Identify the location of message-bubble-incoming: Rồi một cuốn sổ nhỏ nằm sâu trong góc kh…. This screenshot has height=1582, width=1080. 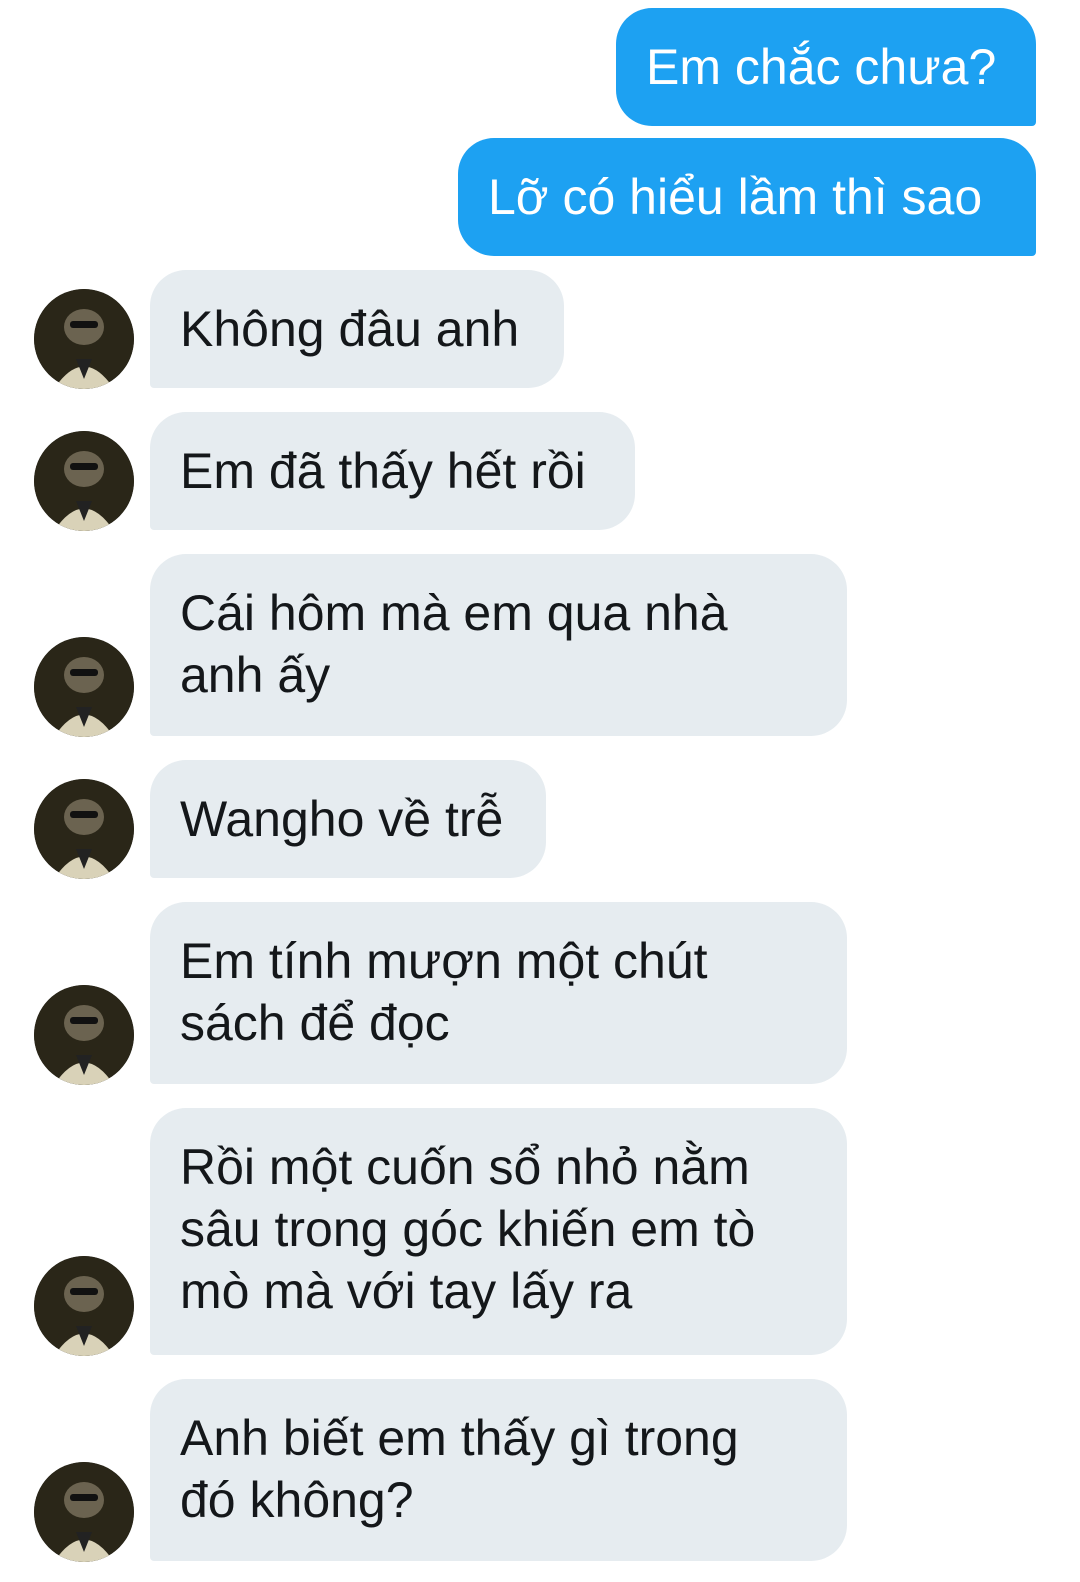
(498, 1231).